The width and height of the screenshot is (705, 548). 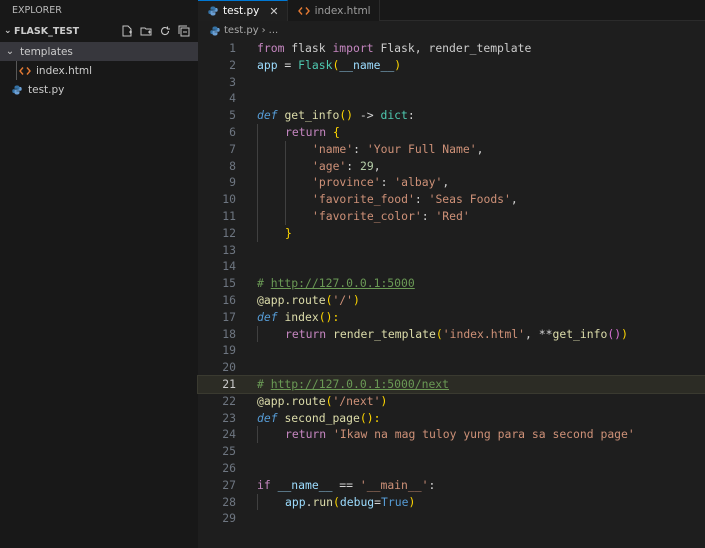 I want to click on code-line: 27 if __name__ == '__main__':, so click(x=451, y=485).